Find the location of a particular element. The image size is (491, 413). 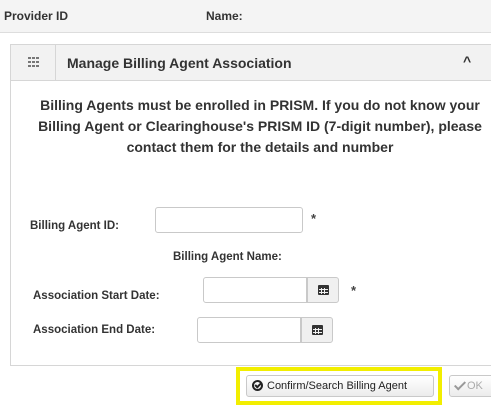

start-date-input is located at coordinates (255, 290).